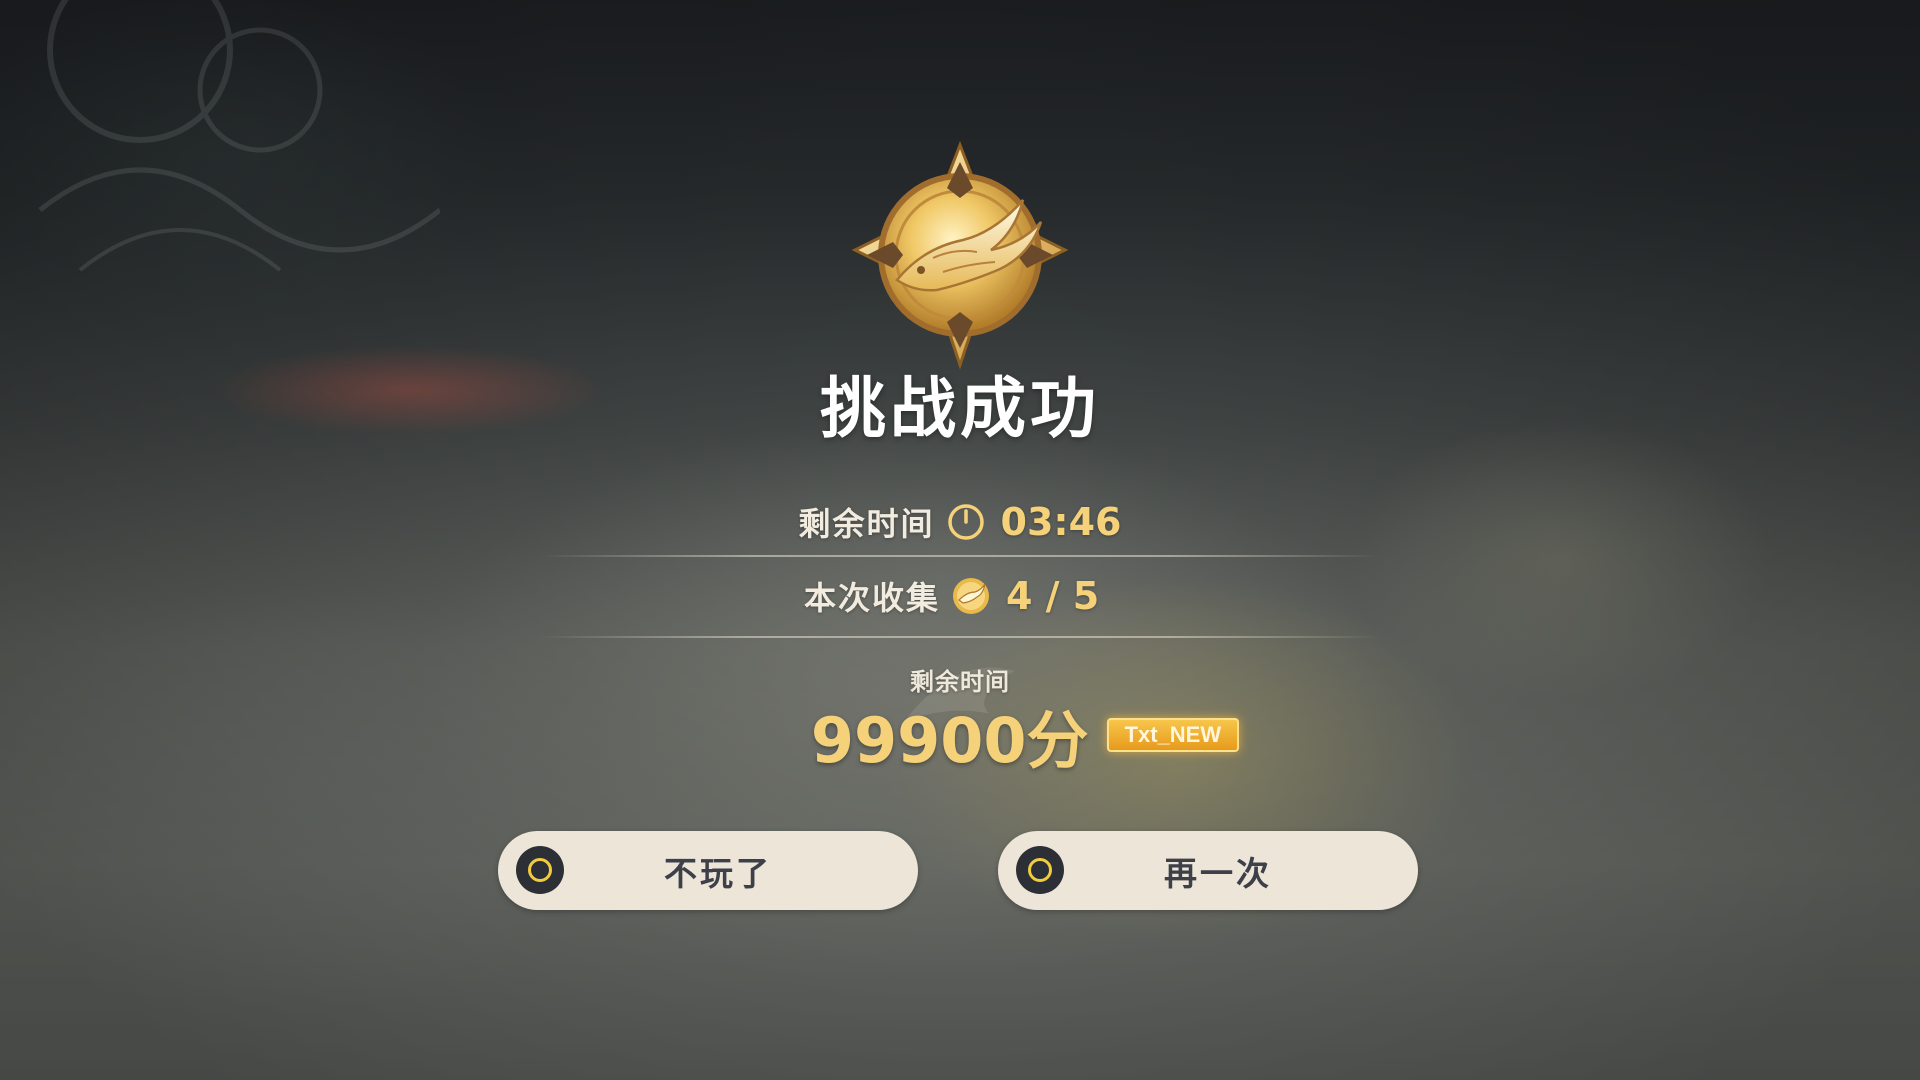 Image resolution: width=1920 pixels, height=1080 pixels. Describe the element at coordinates (871, 598) in the screenshot. I see `collected-label: 本次收集` at that location.